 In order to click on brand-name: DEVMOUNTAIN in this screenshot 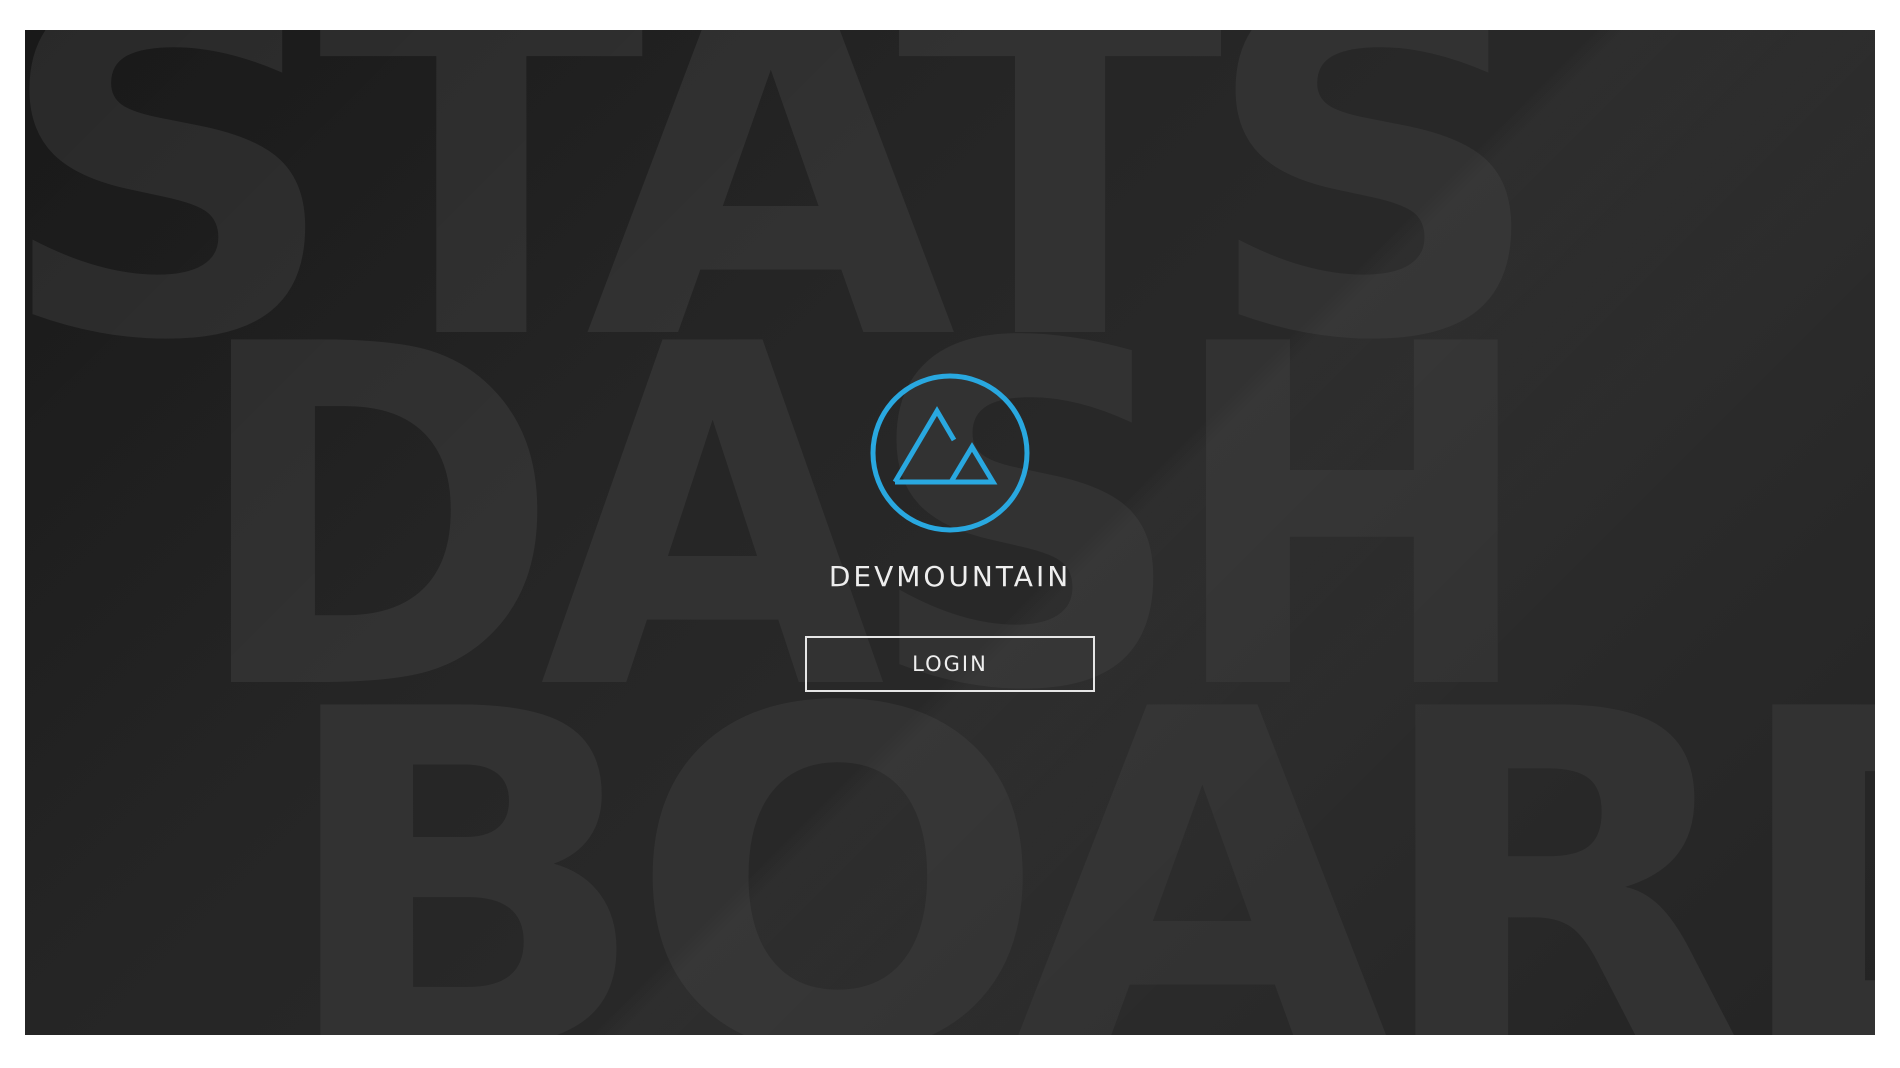, I will do `click(950, 576)`.